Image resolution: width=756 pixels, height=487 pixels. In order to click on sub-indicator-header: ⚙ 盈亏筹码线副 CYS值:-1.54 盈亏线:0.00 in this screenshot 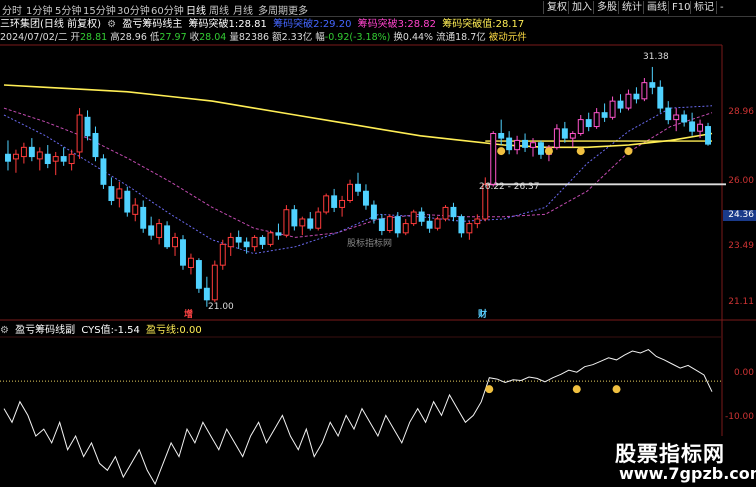, I will do `click(102, 330)`.